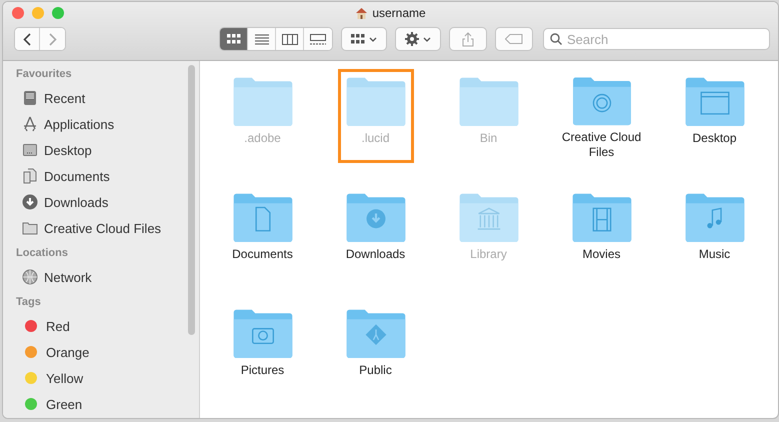 The image size is (779, 422). Describe the element at coordinates (30, 150) in the screenshot. I see `display-icon` at that location.